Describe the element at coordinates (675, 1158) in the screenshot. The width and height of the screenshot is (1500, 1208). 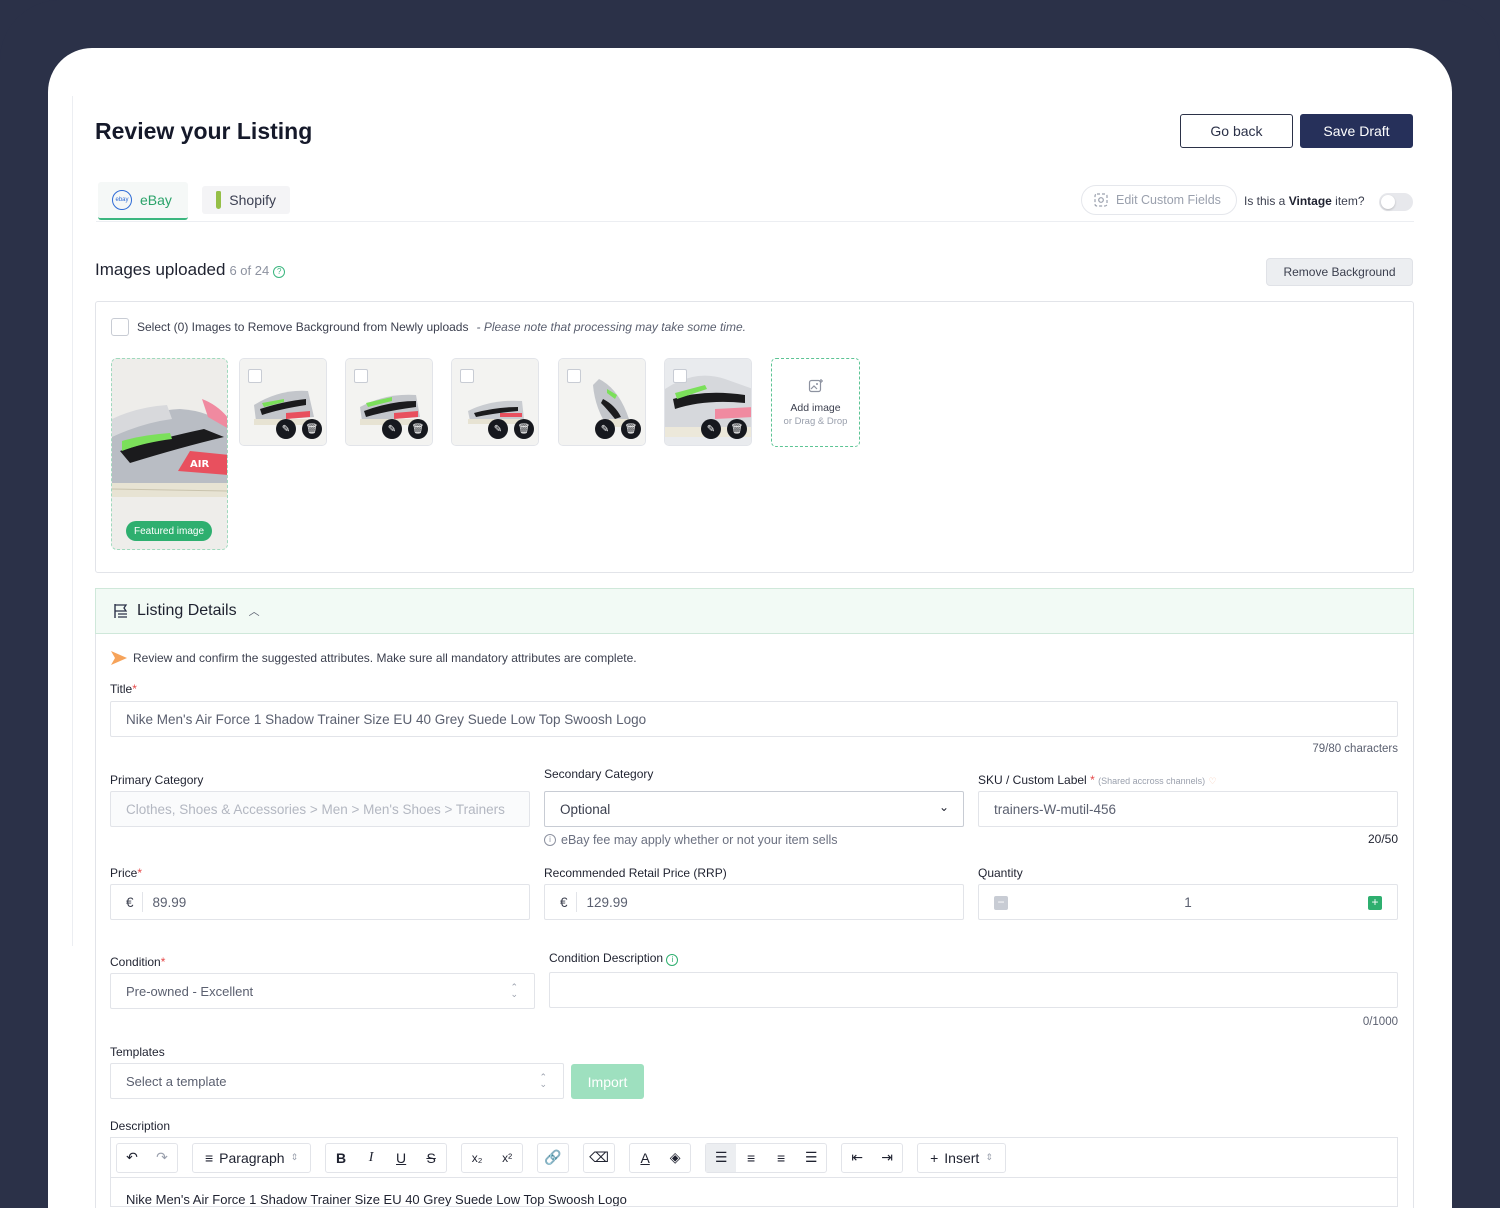
I see `fill-color-icon: ◈` at that location.